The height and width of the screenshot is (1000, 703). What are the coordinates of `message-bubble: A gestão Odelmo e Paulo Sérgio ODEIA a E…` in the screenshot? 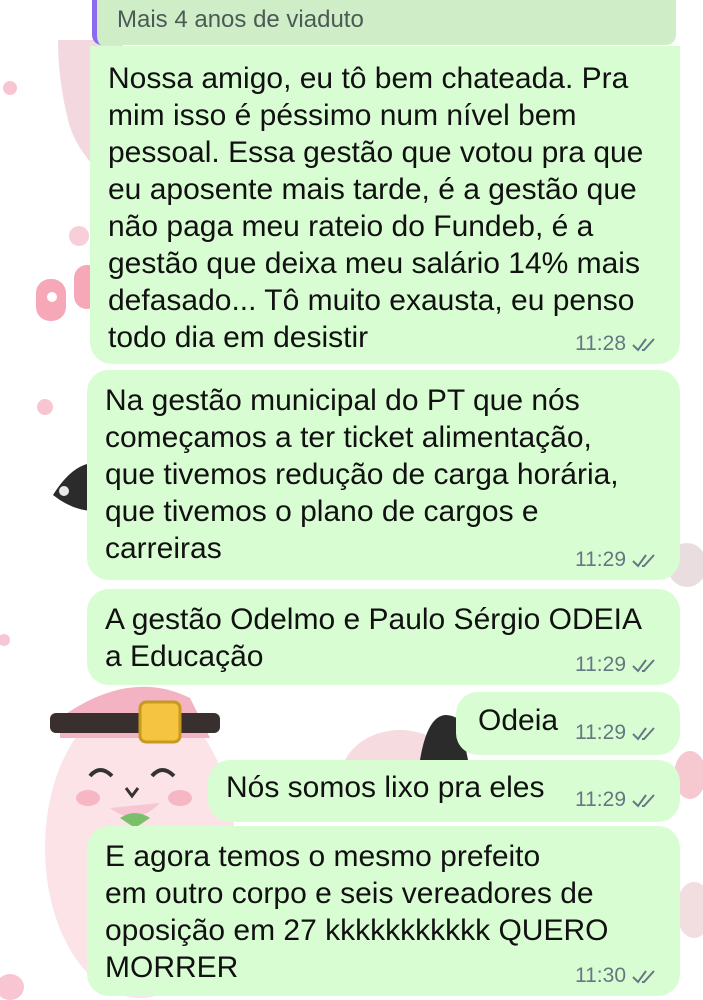 It's located at (383, 637).